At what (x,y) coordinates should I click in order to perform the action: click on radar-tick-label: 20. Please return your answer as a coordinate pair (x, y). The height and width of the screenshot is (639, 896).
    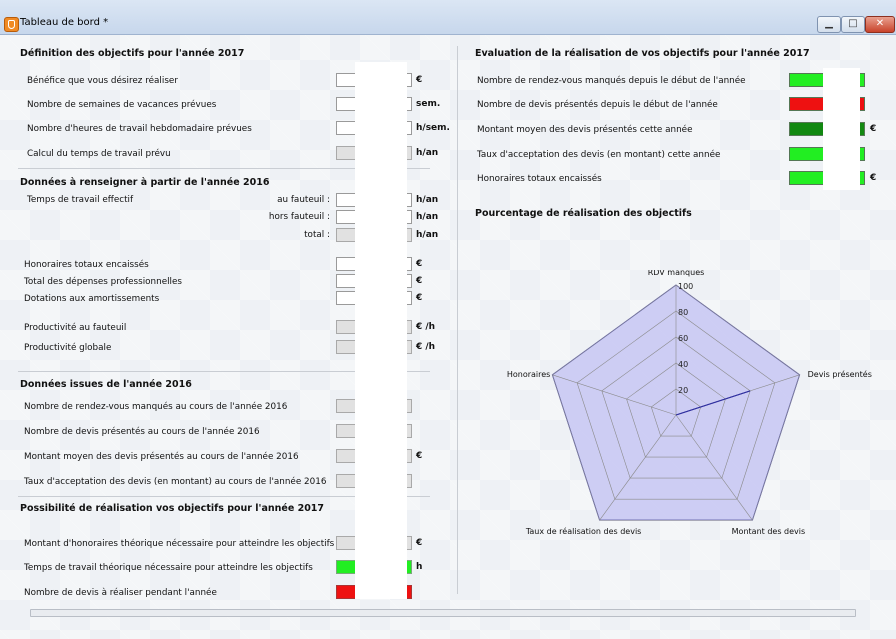
    Looking at the image, I should click on (683, 390).